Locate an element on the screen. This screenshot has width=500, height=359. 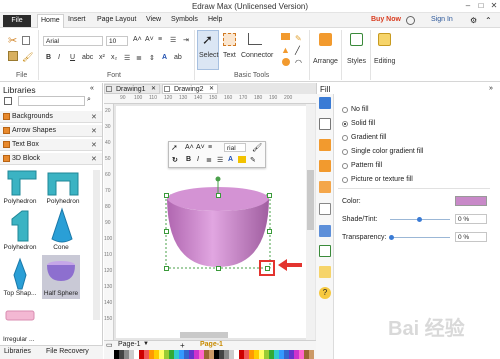
fill-tab-icon is located at coordinates (325, 103).